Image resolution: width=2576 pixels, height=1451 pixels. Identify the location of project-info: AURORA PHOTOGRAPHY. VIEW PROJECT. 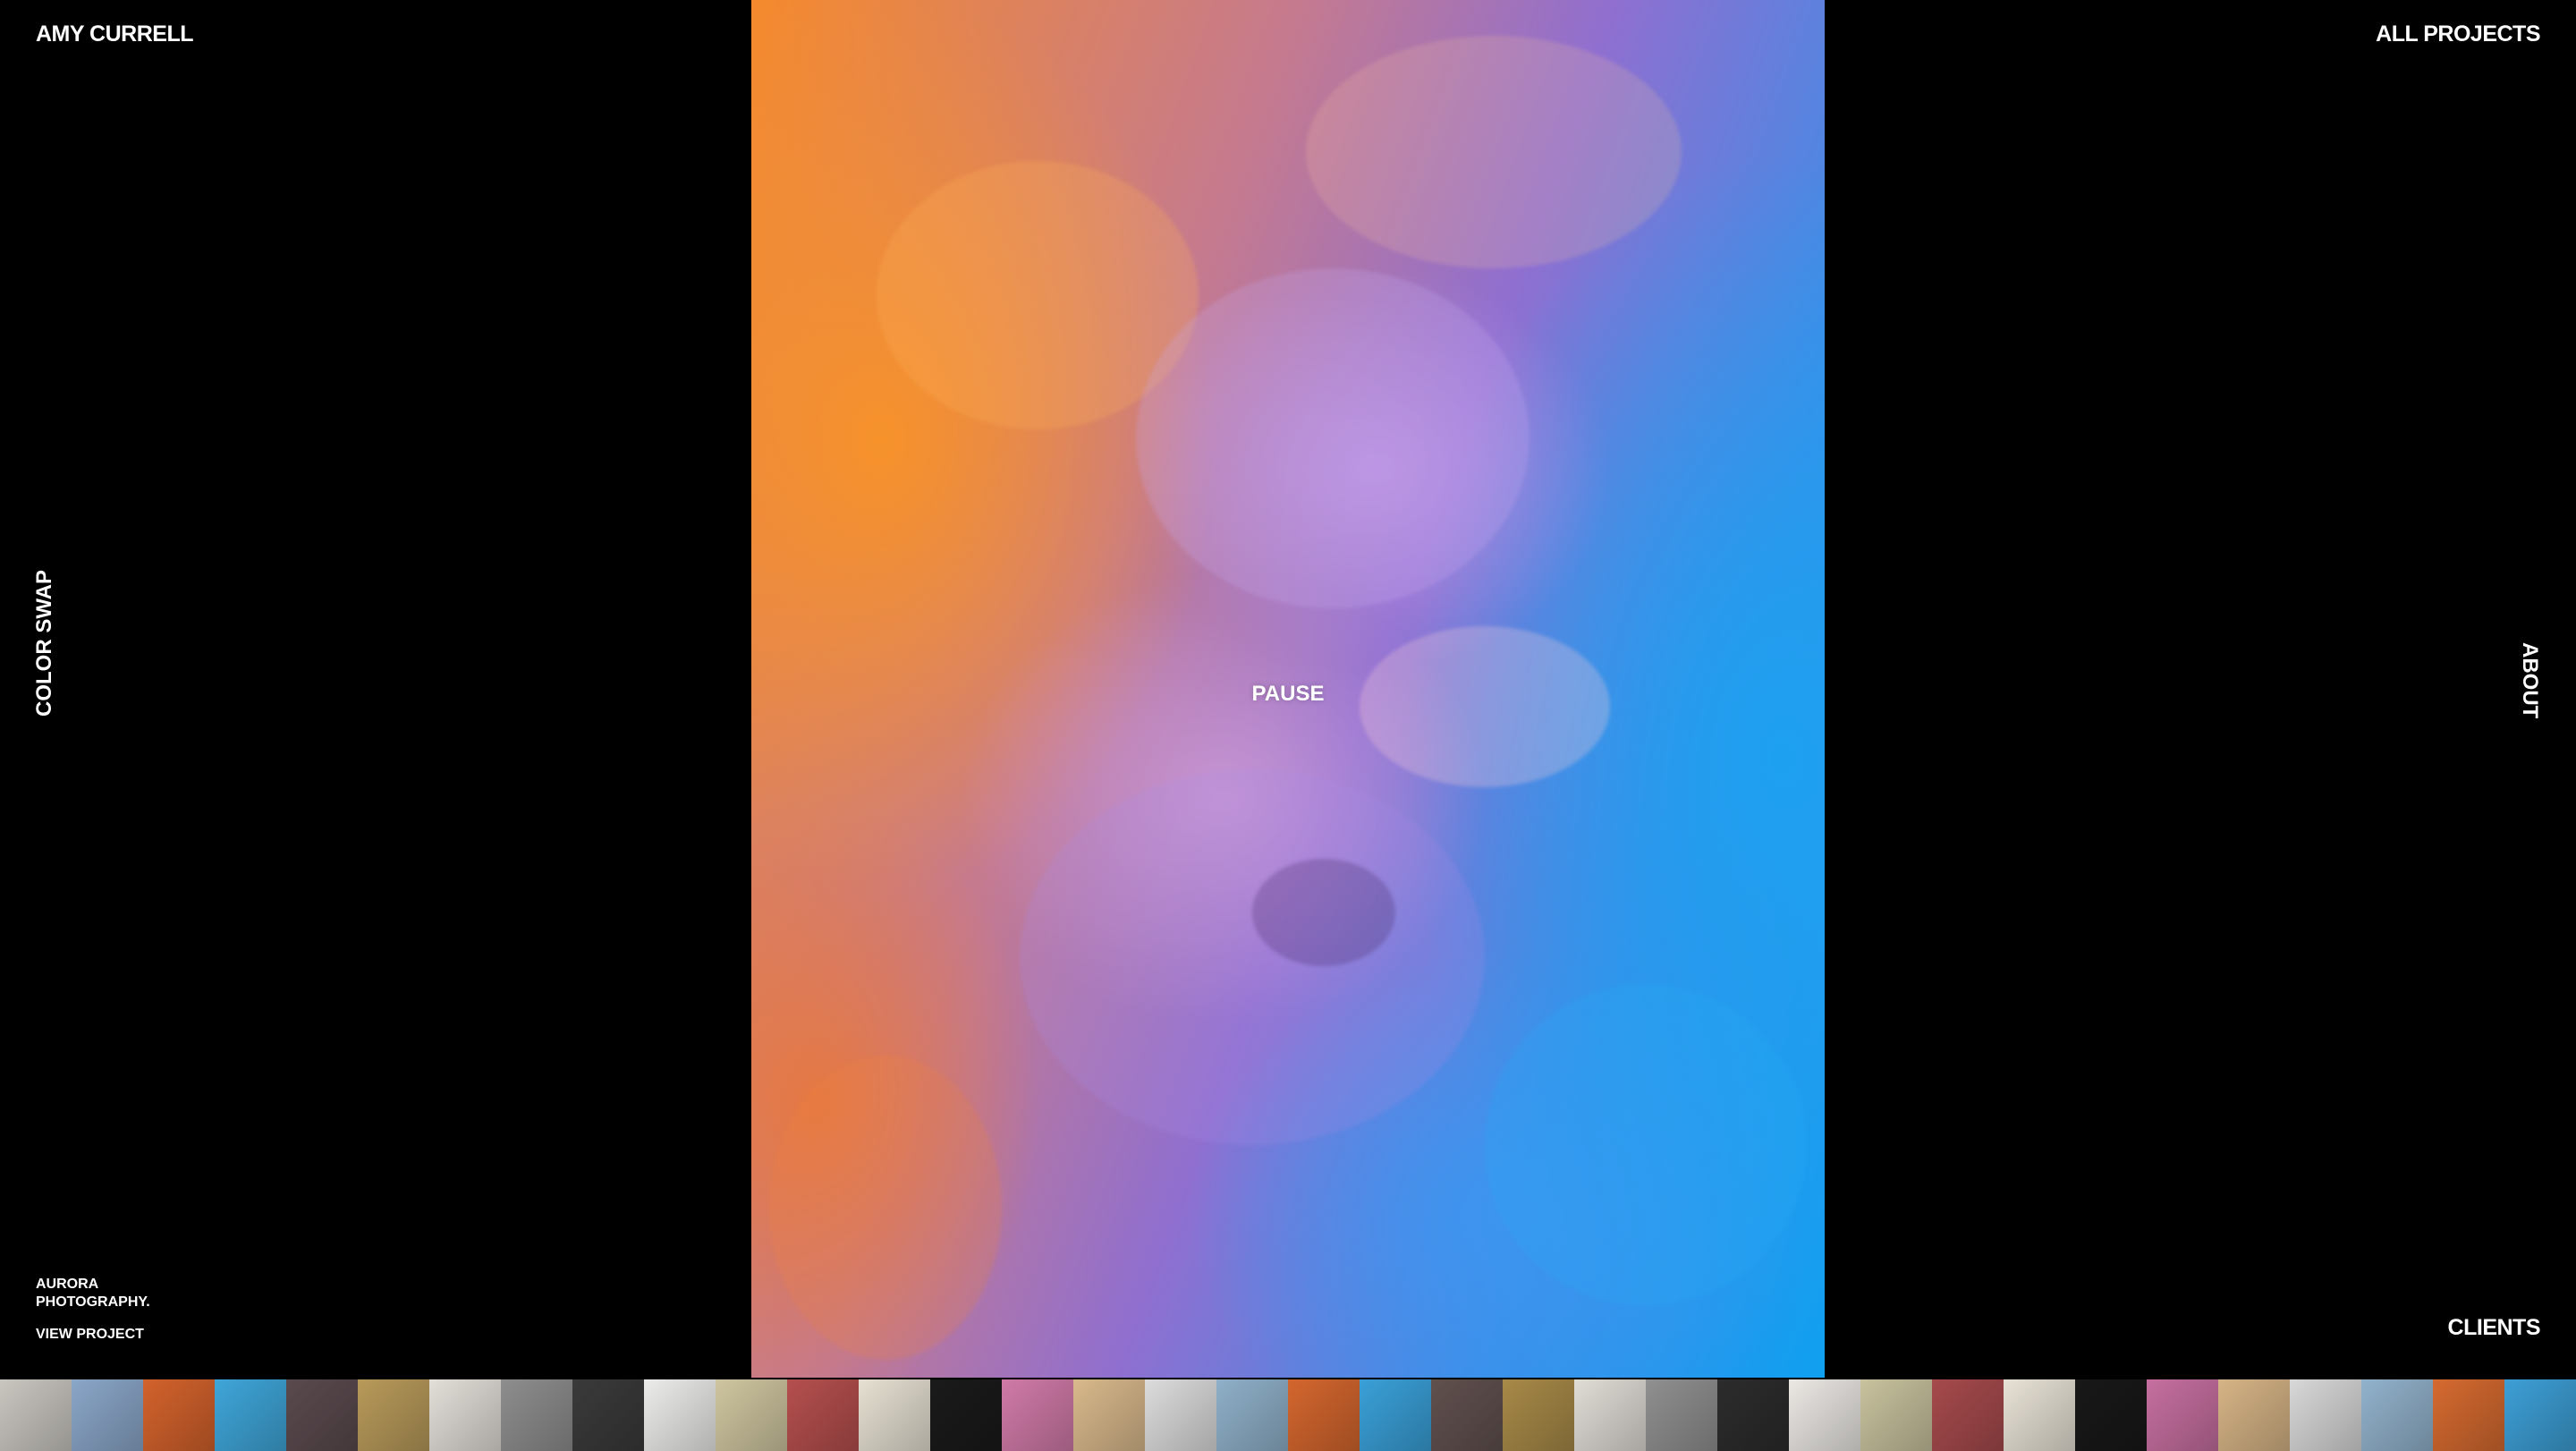
(116, 1310).